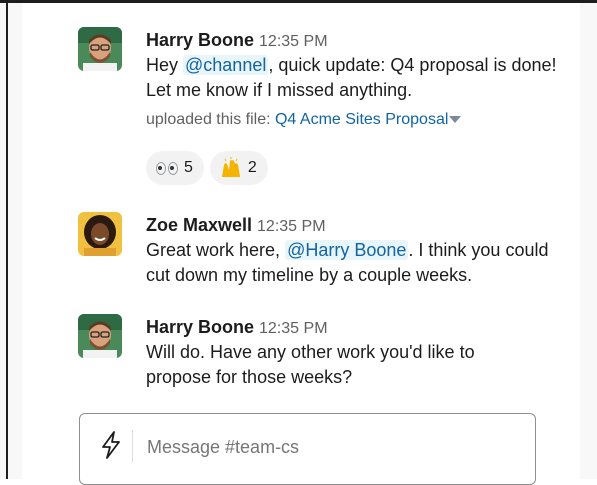 The image size is (597, 485). What do you see at coordinates (226, 65) in the screenshot?
I see `mention-channel: @channel` at bounding box center [226, 65].